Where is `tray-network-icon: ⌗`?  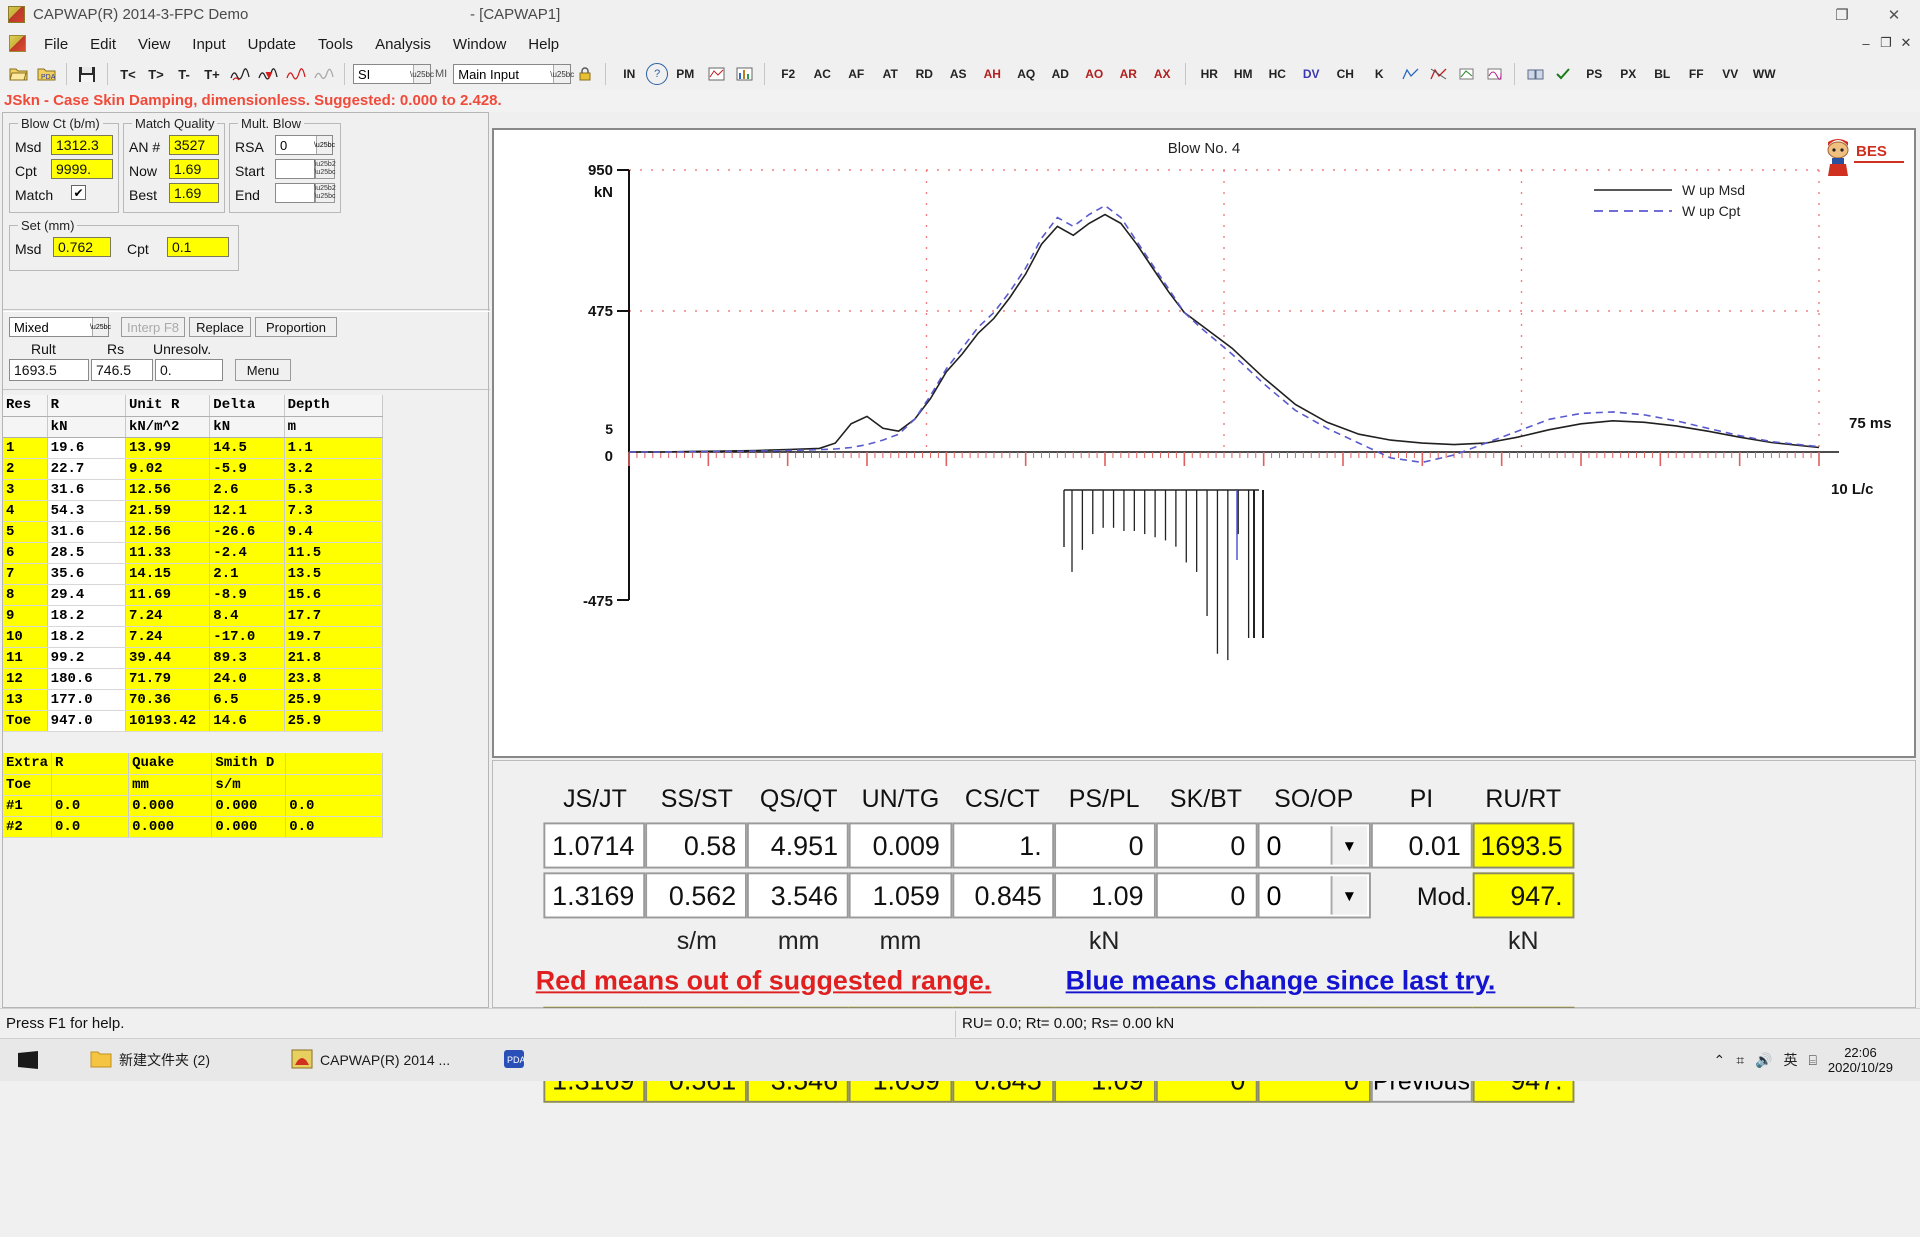 tray-network-icon: ⌗ is located at coordinates (1740, 1060).